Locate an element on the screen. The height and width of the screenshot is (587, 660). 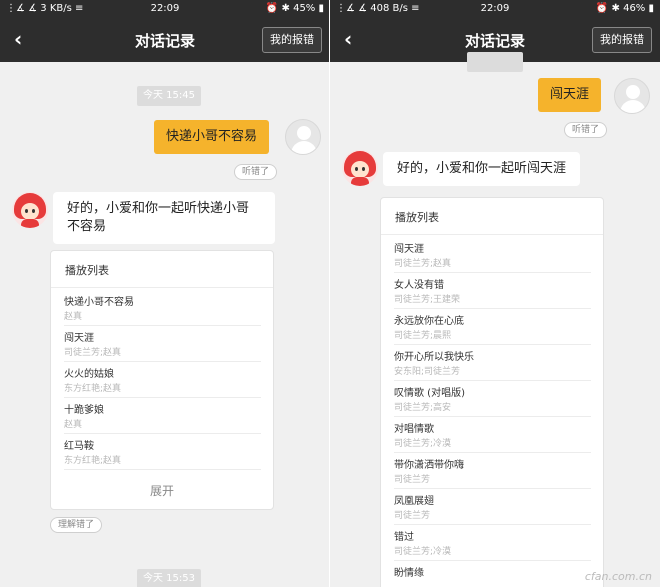
song-name: 红马鞍 is located at coordinates (79, 446).